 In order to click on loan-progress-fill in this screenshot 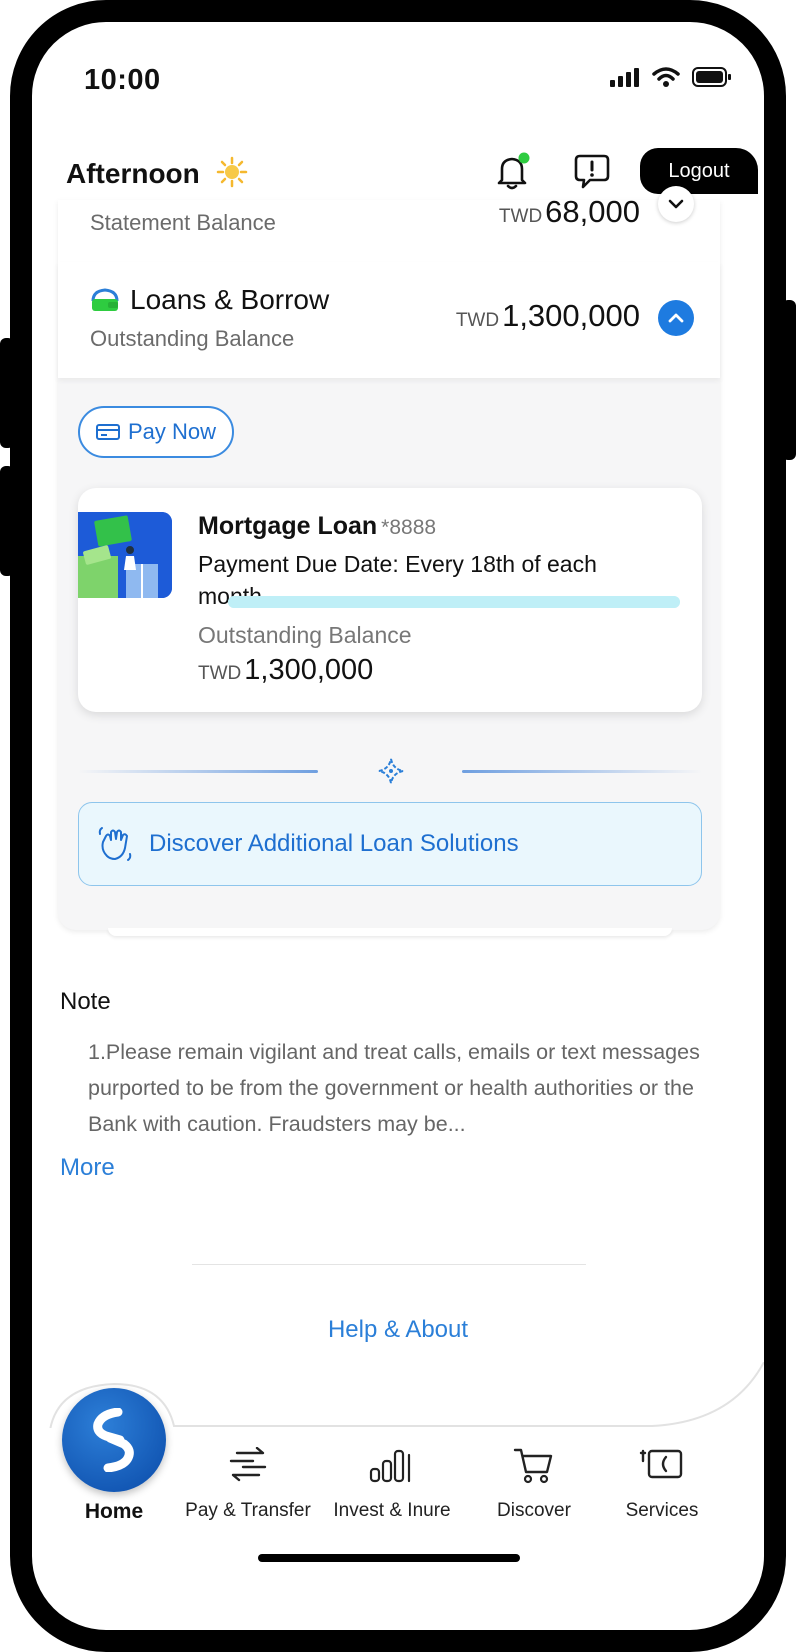, I will do `click(454, 602)`.